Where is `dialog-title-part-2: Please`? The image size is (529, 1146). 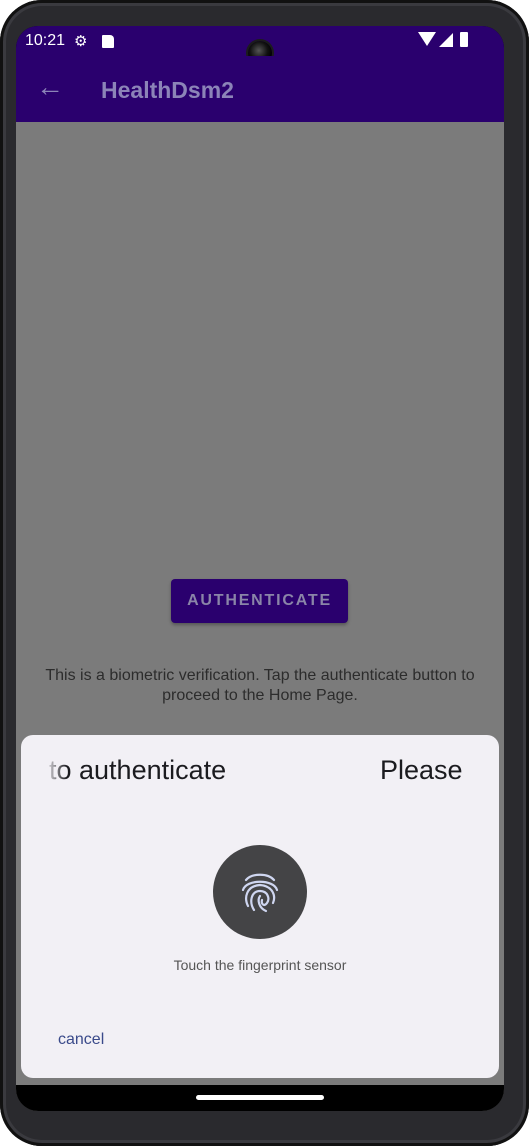 dialog-title-part-2: Please is located at coordinates (421, 770).